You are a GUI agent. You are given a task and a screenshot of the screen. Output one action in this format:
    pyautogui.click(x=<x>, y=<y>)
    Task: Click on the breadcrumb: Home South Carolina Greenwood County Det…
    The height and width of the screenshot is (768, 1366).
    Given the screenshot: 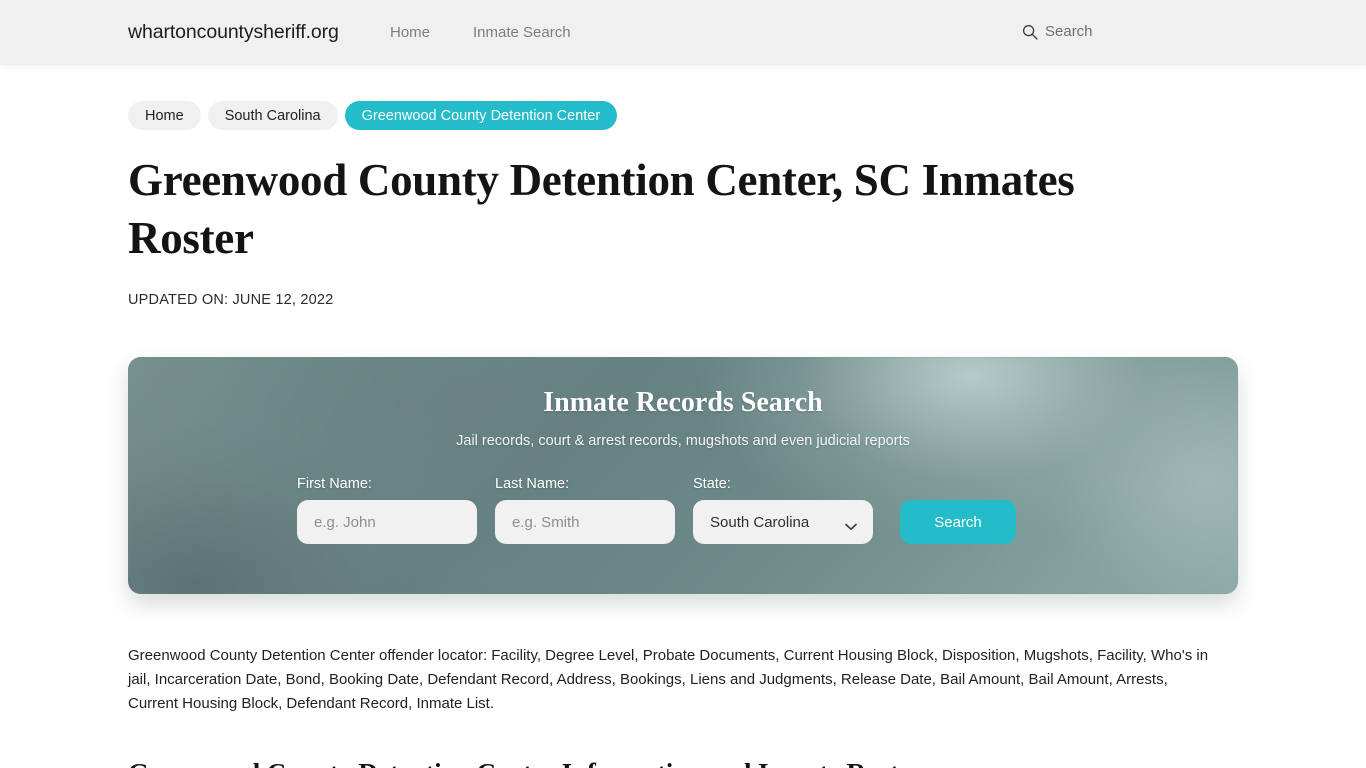 What is the action you would take?
    pyautogui.click(x=683, y=115)
    